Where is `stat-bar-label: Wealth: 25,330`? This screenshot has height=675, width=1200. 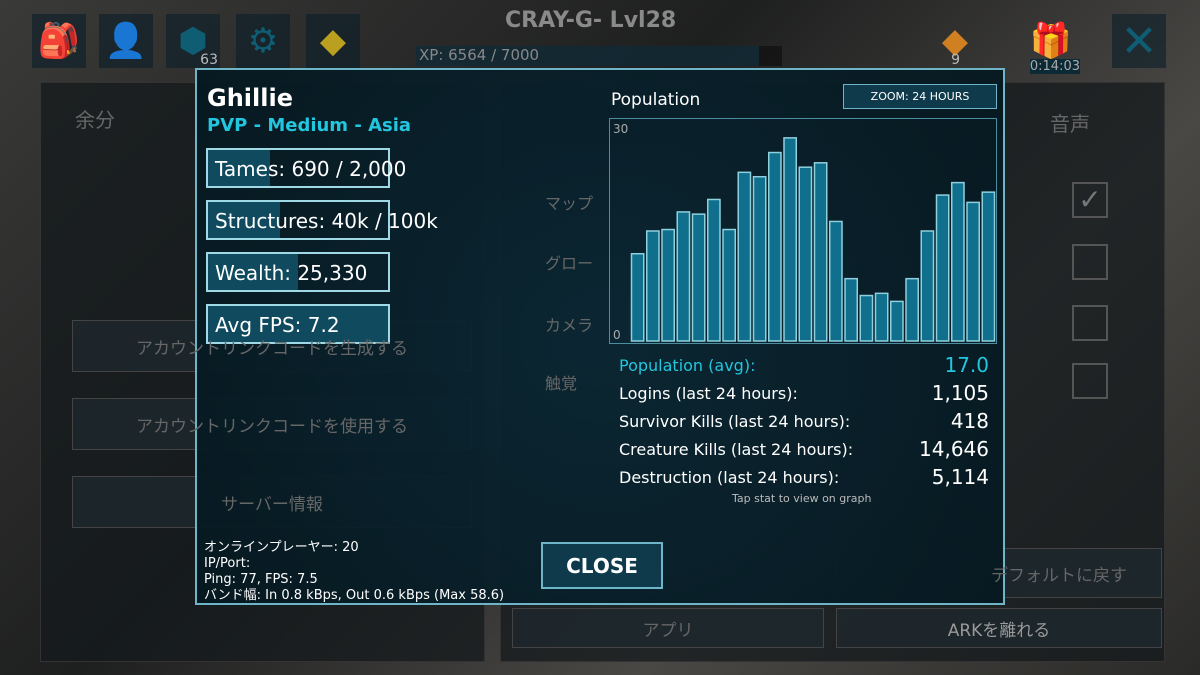 stat-bar-label: Wealth: 25,330 is located at coordinates (291, 273).